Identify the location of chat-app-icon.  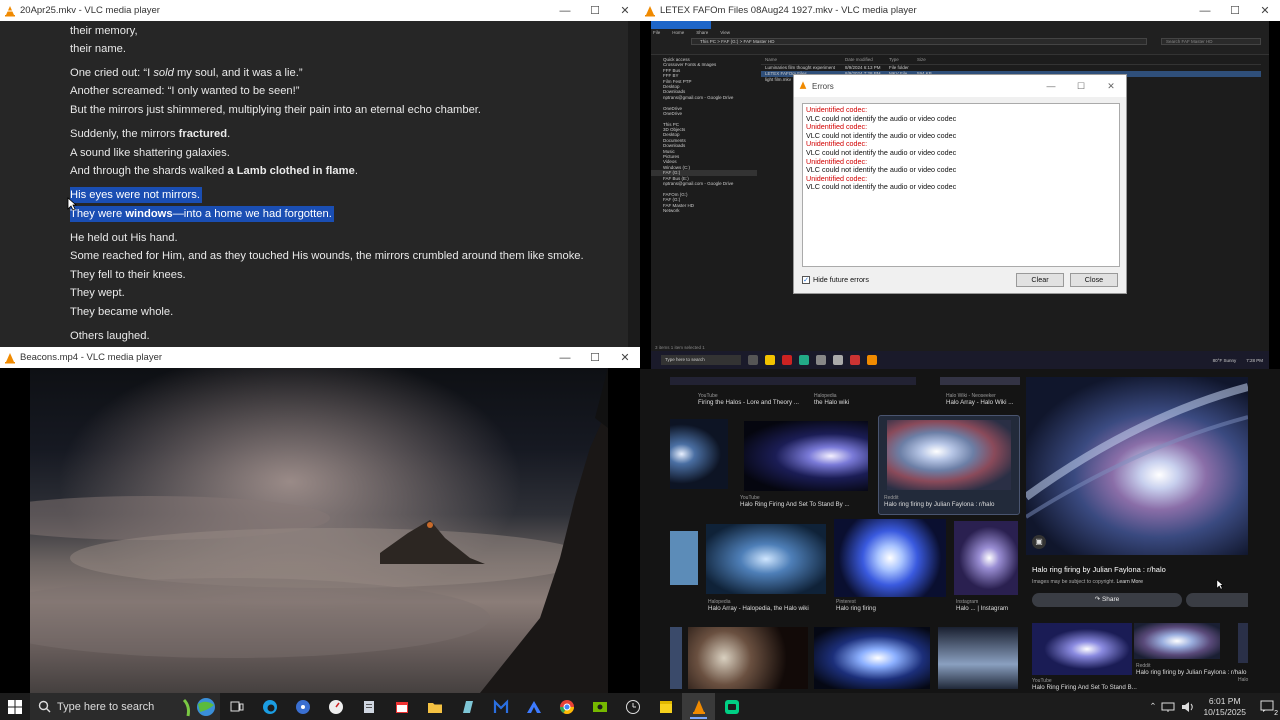
(731, 706).